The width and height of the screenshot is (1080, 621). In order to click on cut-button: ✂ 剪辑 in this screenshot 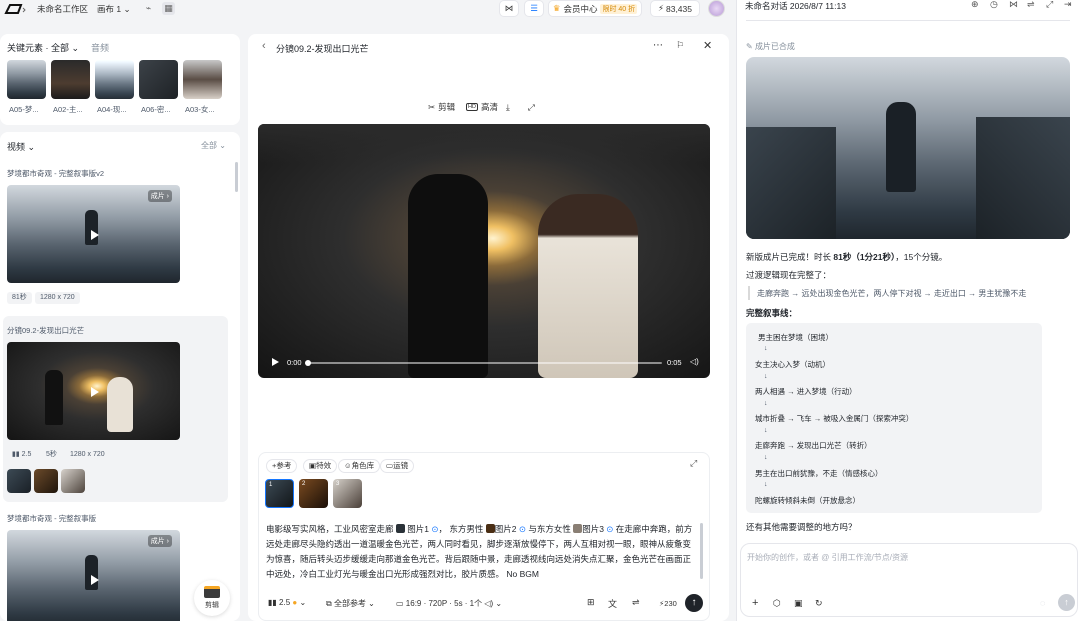, I will do `click(441, 107)`.